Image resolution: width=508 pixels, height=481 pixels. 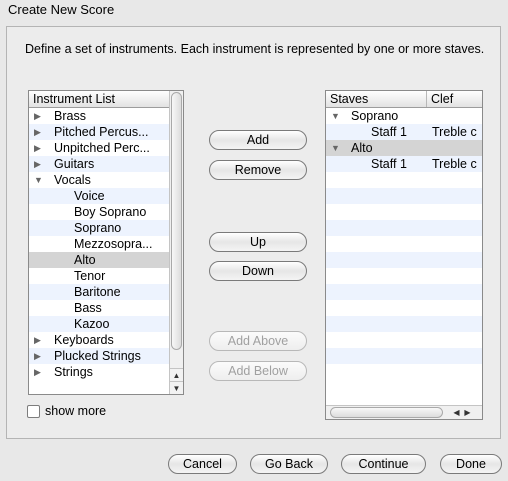 What do you see at coordinates (99, 164) in the screenshot?
I see `instrument-list-item: ▶ Guitars` at bounding box center [99, 164].